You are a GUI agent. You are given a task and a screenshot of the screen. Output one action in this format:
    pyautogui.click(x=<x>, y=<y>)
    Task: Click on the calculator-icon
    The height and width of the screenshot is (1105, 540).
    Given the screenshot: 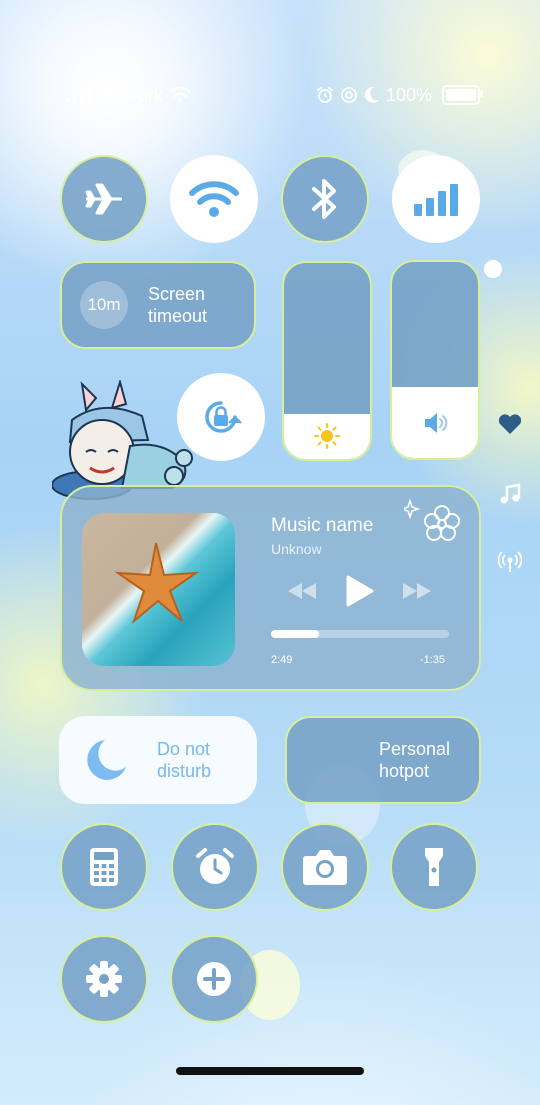 What is the action you would take?
    pyautogui.click(x=104, y=867)
    